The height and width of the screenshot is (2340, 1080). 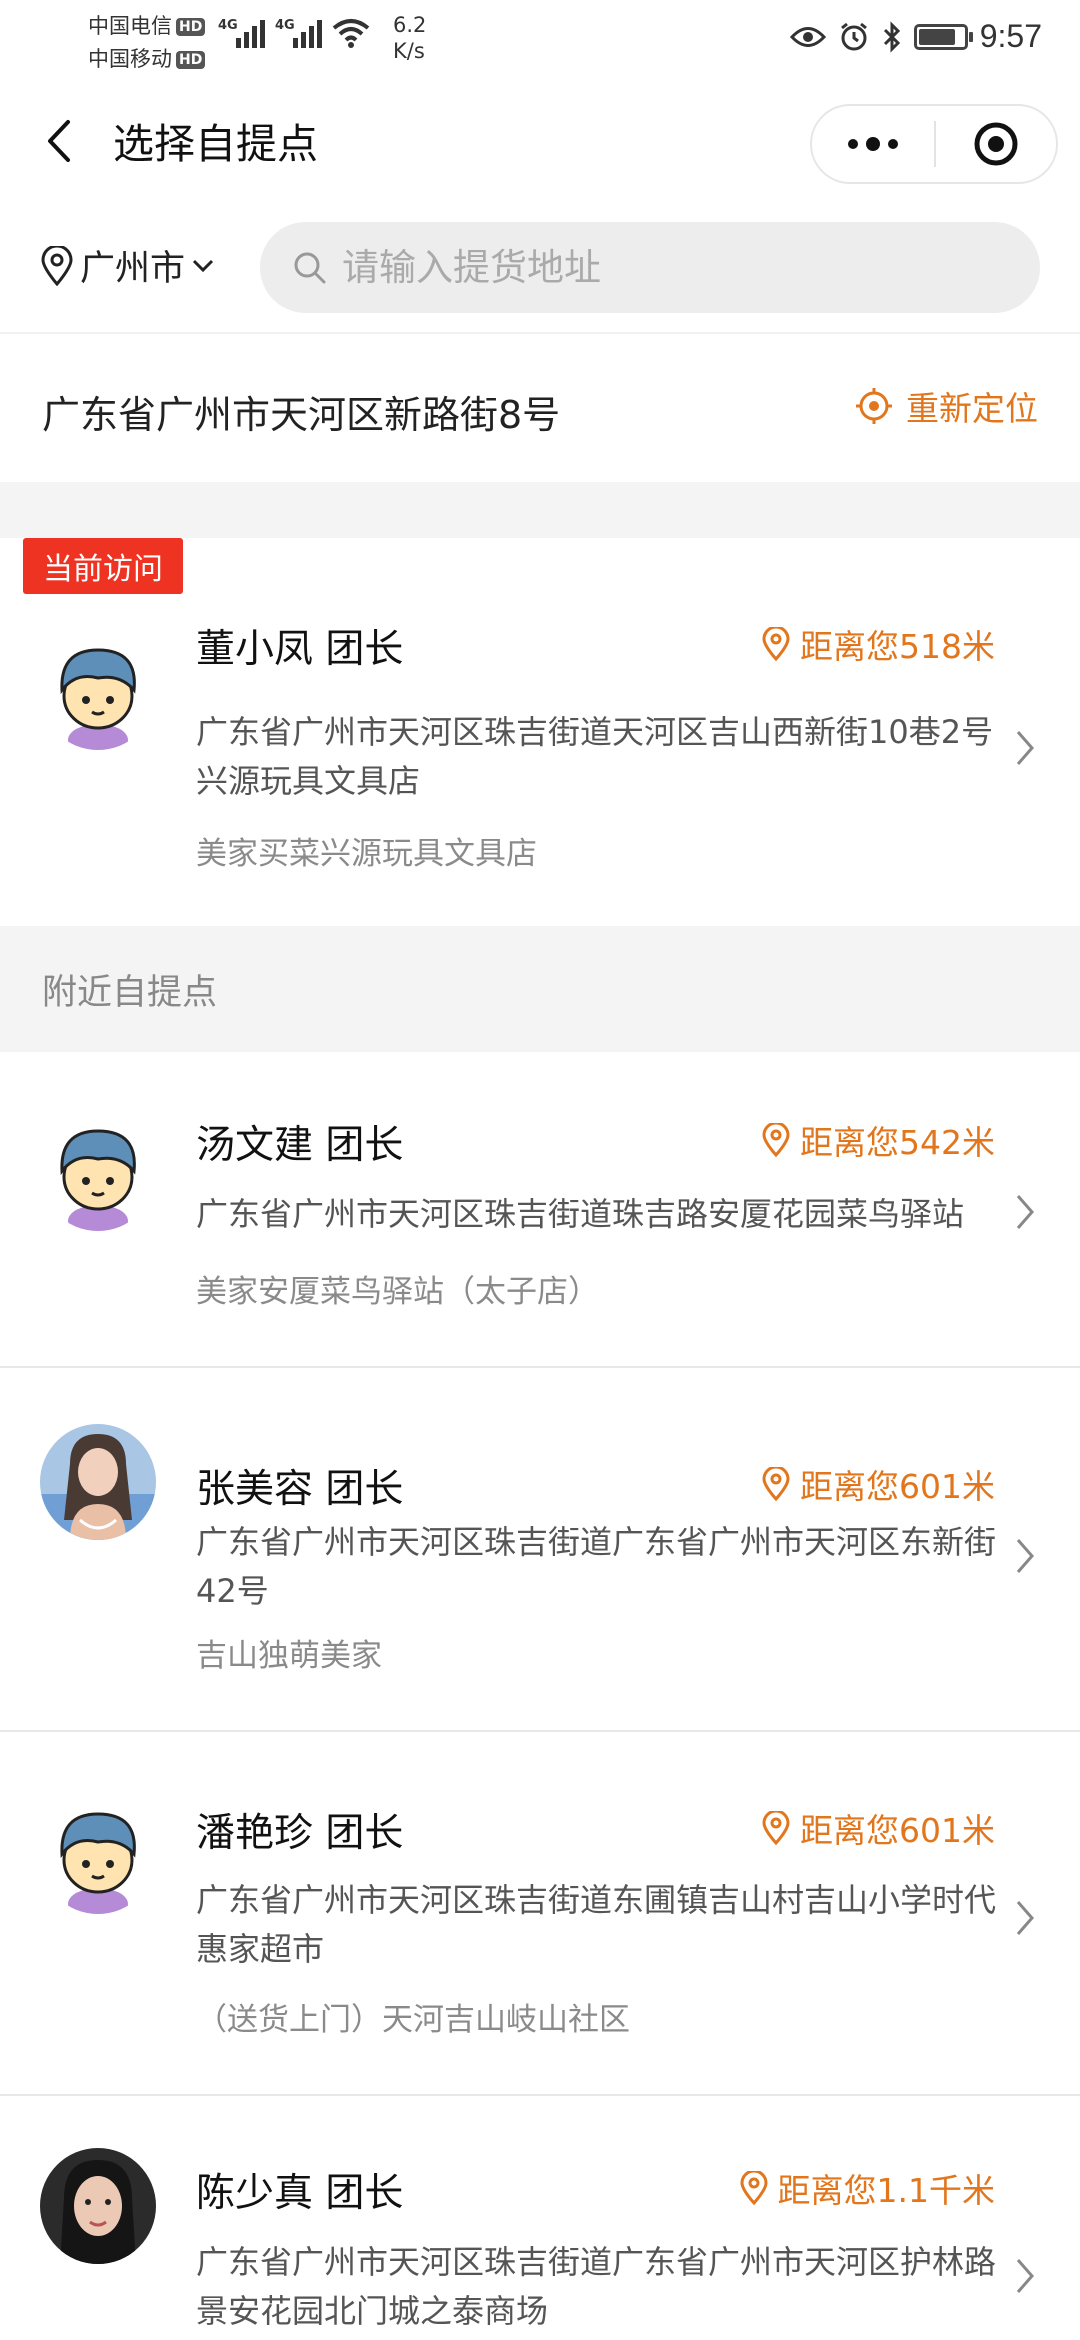 What do you see at coordinates (596, 1924) in the screenshot?
I see `point-address: 广东省广州市天河区珠吉街道东圃镇吉山村吉山小学时代惠家超市` at bounding box center [596, 1924].